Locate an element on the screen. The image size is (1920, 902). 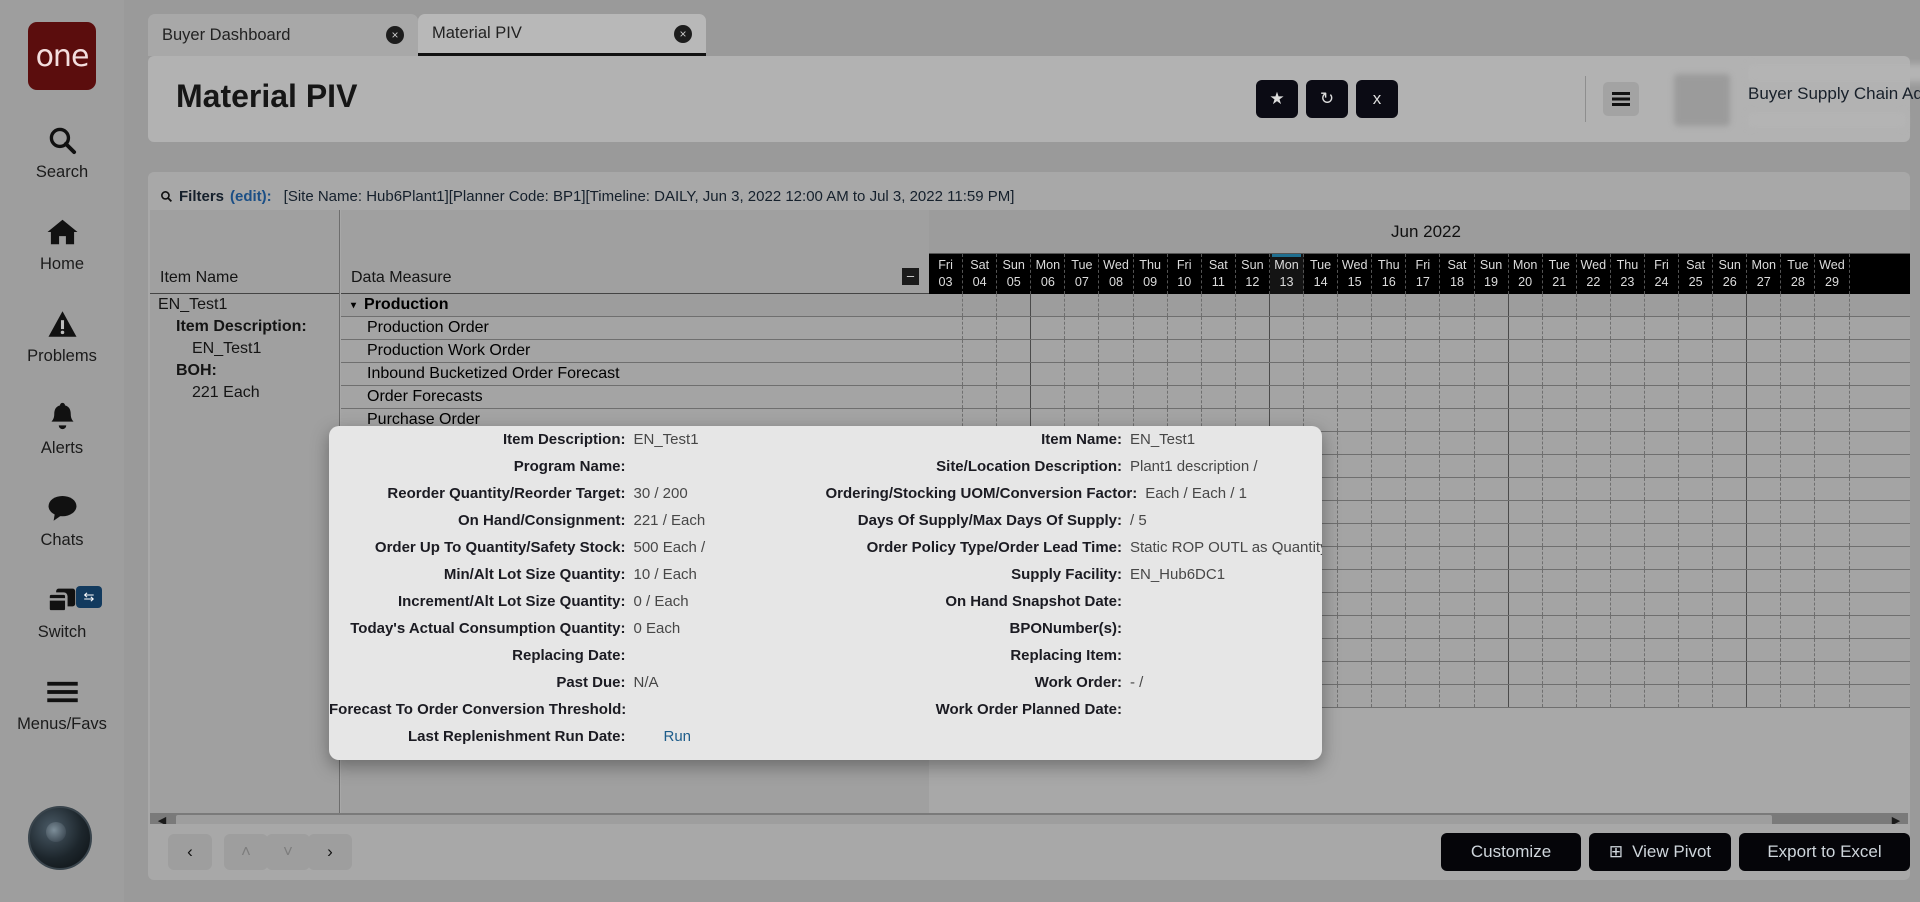
day-header-cell: Sun 05 is located at coordinates (1014, 274).